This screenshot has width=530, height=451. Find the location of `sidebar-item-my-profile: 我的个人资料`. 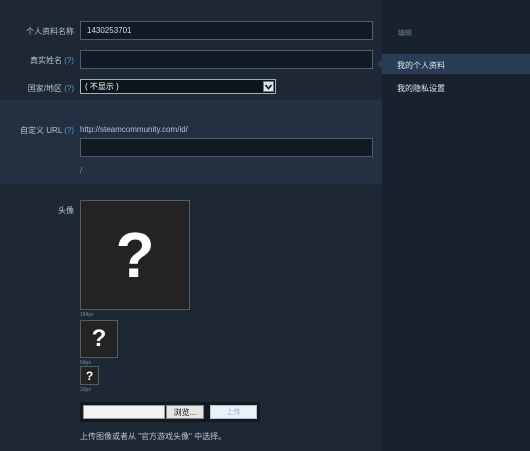

sidebar-item-my-profile: 我的个人资料 is located at coordinates (421, 65).